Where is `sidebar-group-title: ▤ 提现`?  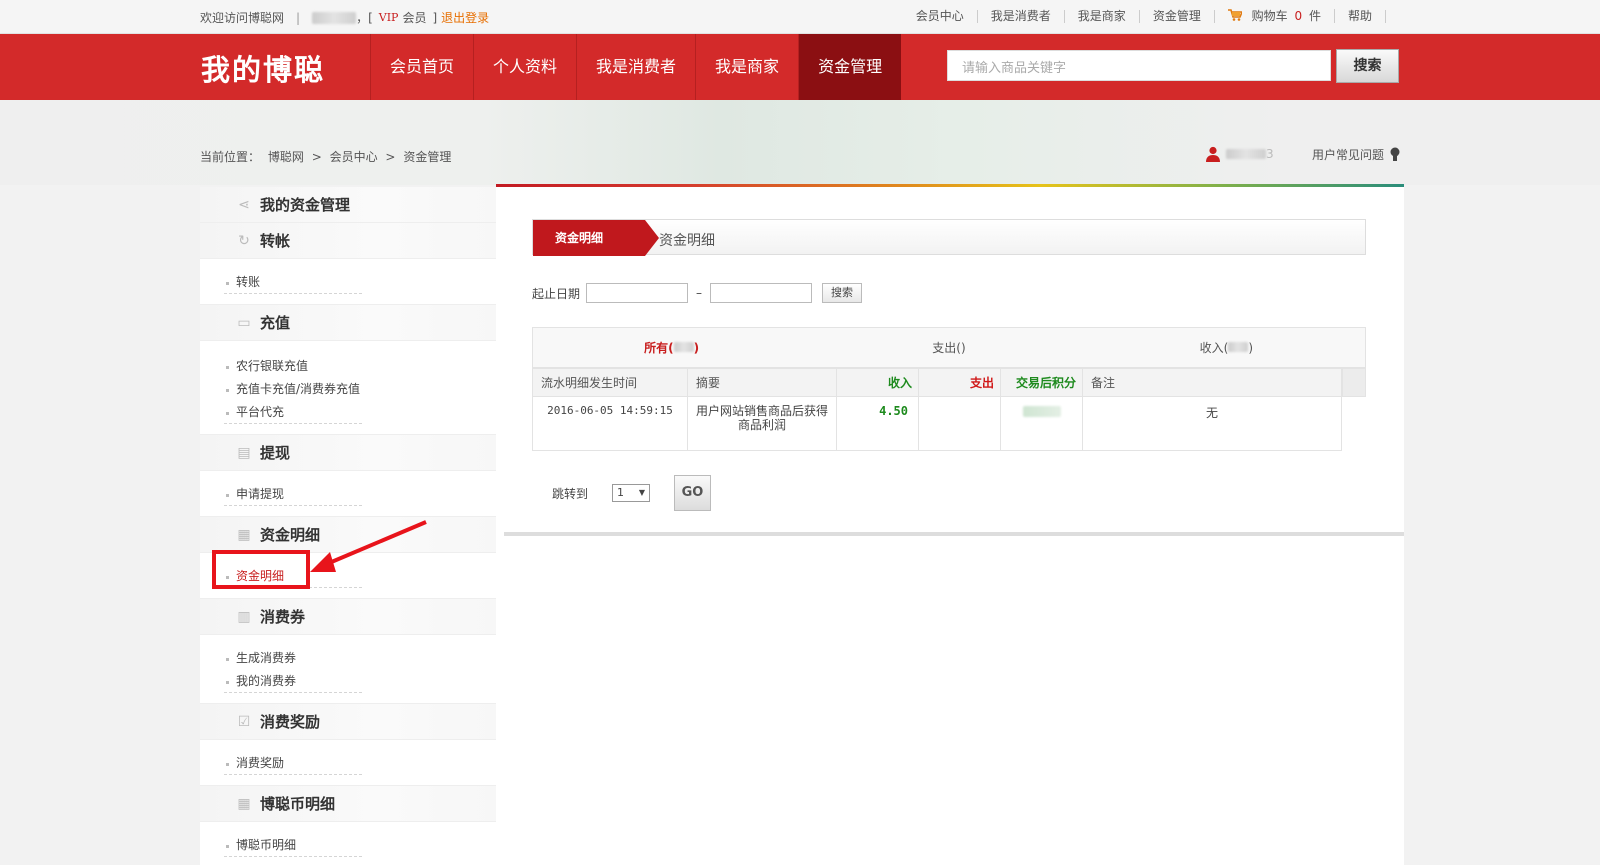 sidebar-group-title: ▤ 提现 is located at coordinates (348, 453).